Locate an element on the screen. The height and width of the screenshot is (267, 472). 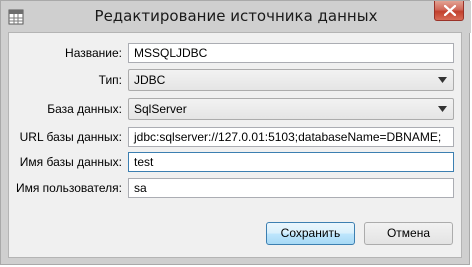
close-button is located at coordinates (449, 11).